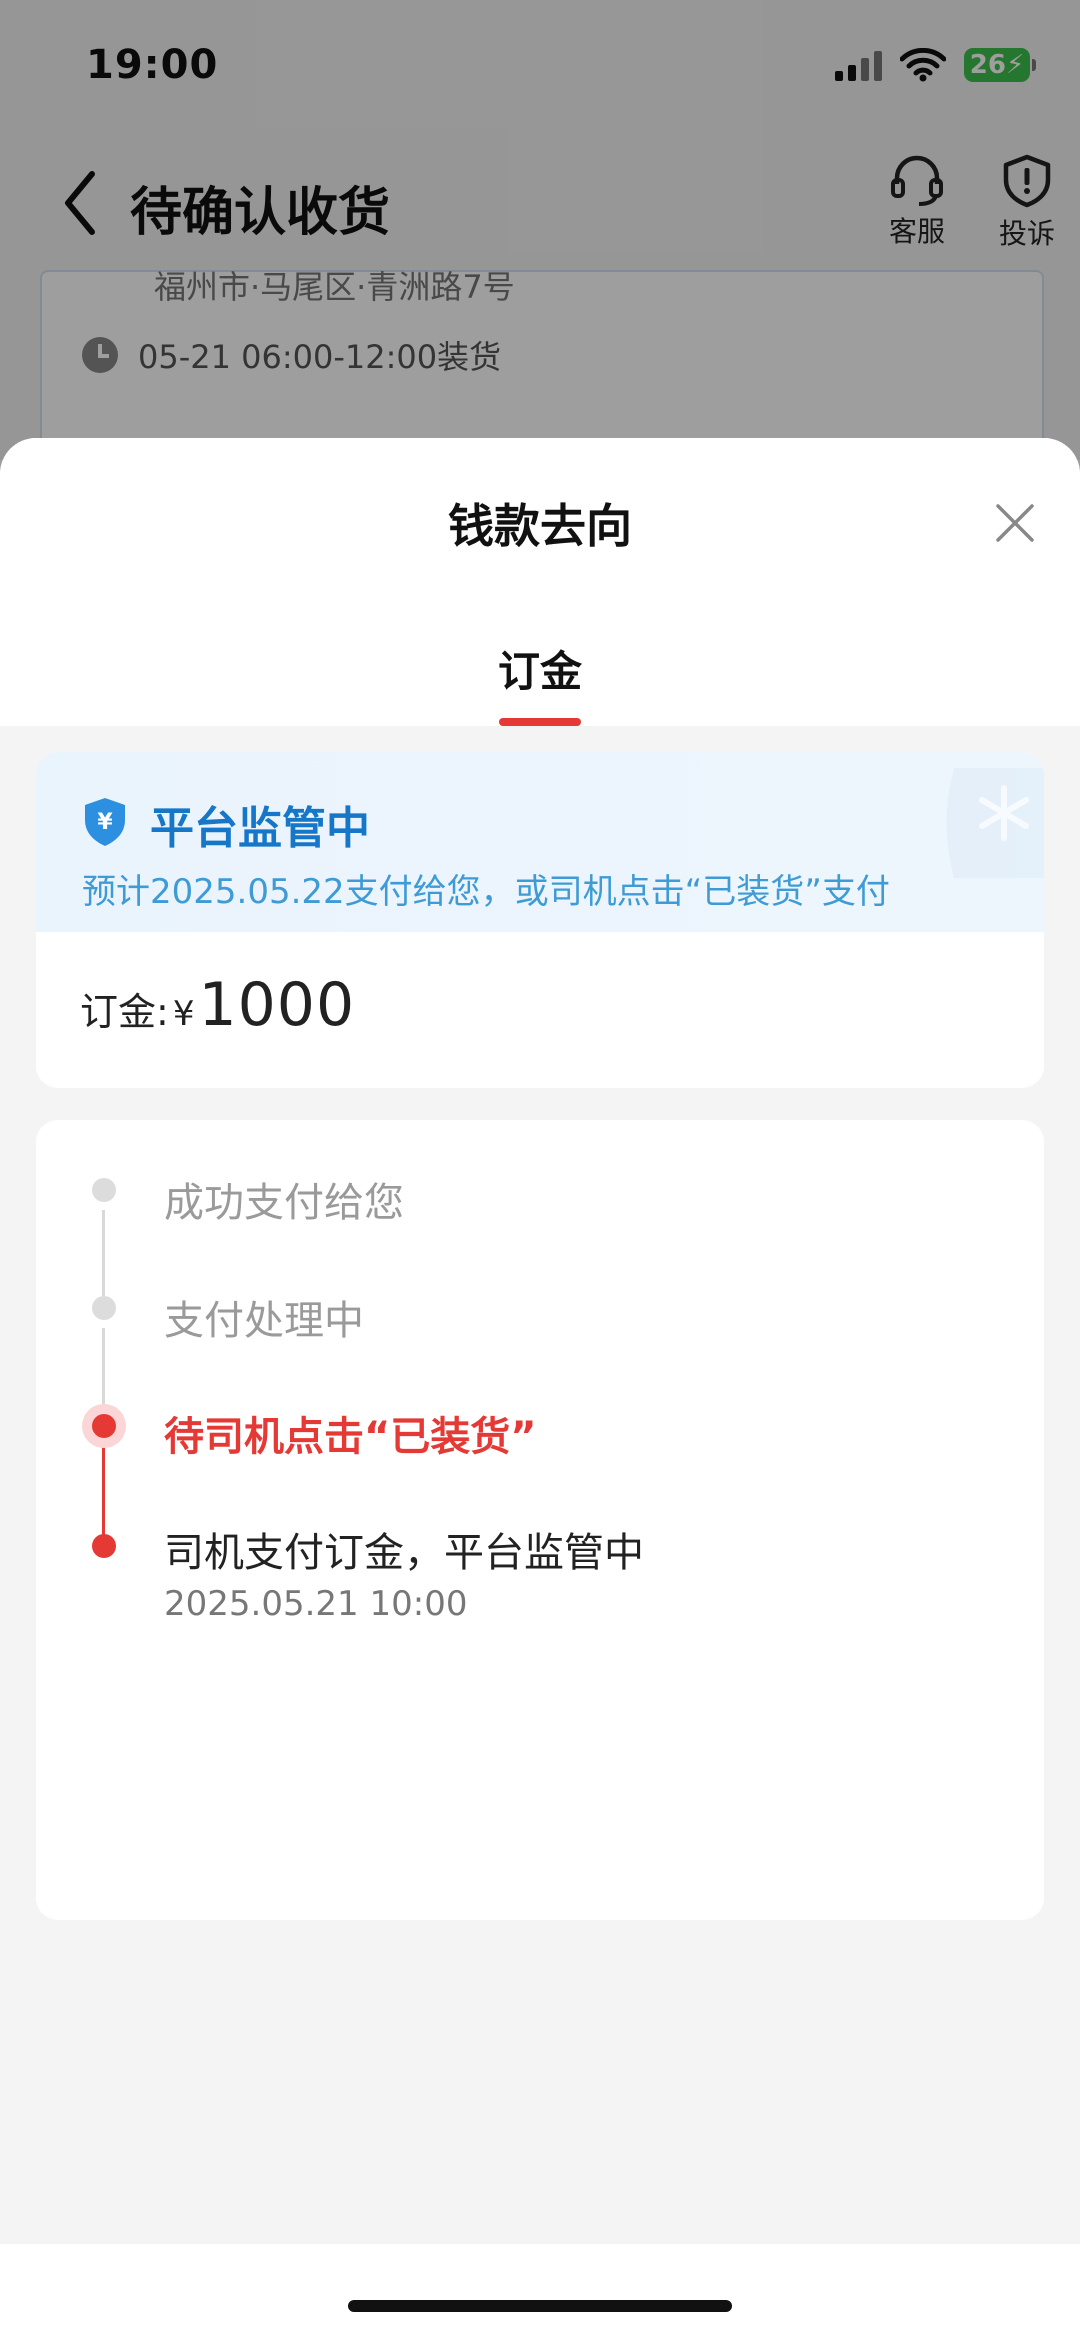 Image resolution: width=1080 pixels, height=2337 pixels. Describe the element at coordinates (995, 823) in the screenshot. I see `snowflake-decoration-icon` at that location.